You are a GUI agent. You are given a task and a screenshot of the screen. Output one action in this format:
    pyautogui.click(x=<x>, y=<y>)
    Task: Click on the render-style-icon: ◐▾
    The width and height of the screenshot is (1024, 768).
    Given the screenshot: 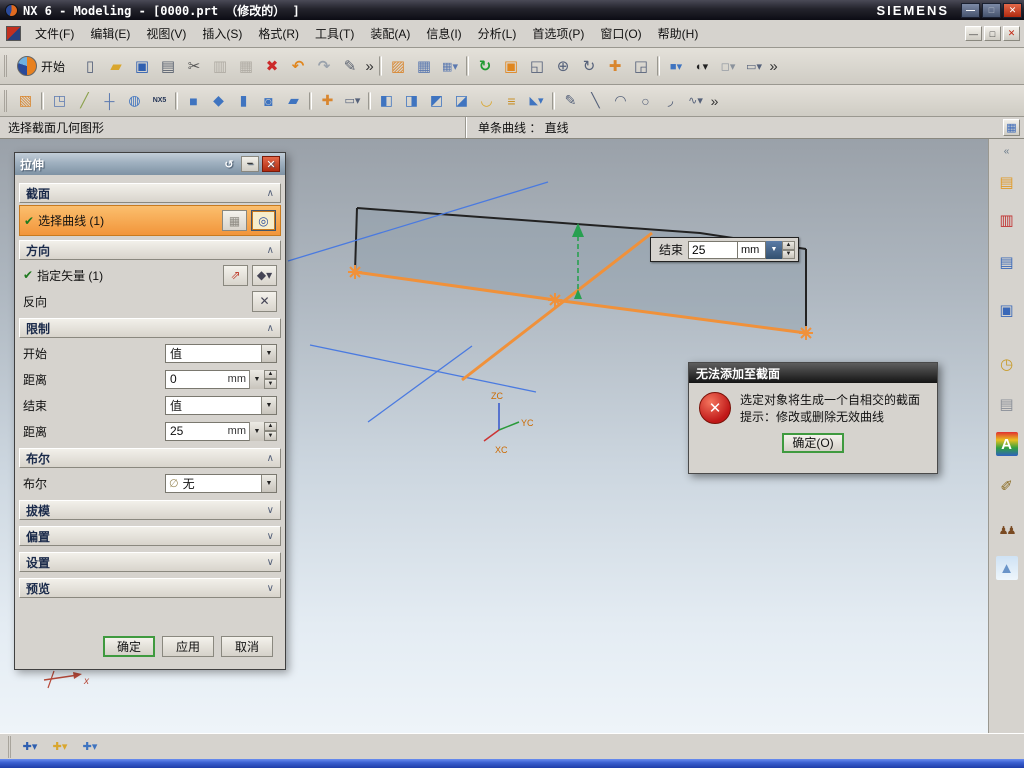 What is the action you would take?
    pyautogui.click(x=702, y=66)
    